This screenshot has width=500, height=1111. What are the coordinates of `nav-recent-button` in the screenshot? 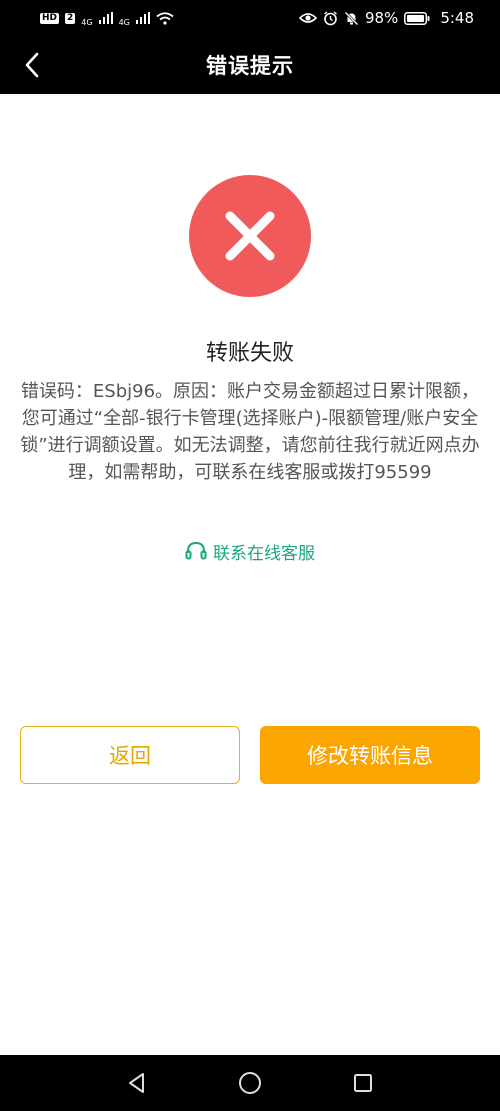 It's located at (363, 1083).